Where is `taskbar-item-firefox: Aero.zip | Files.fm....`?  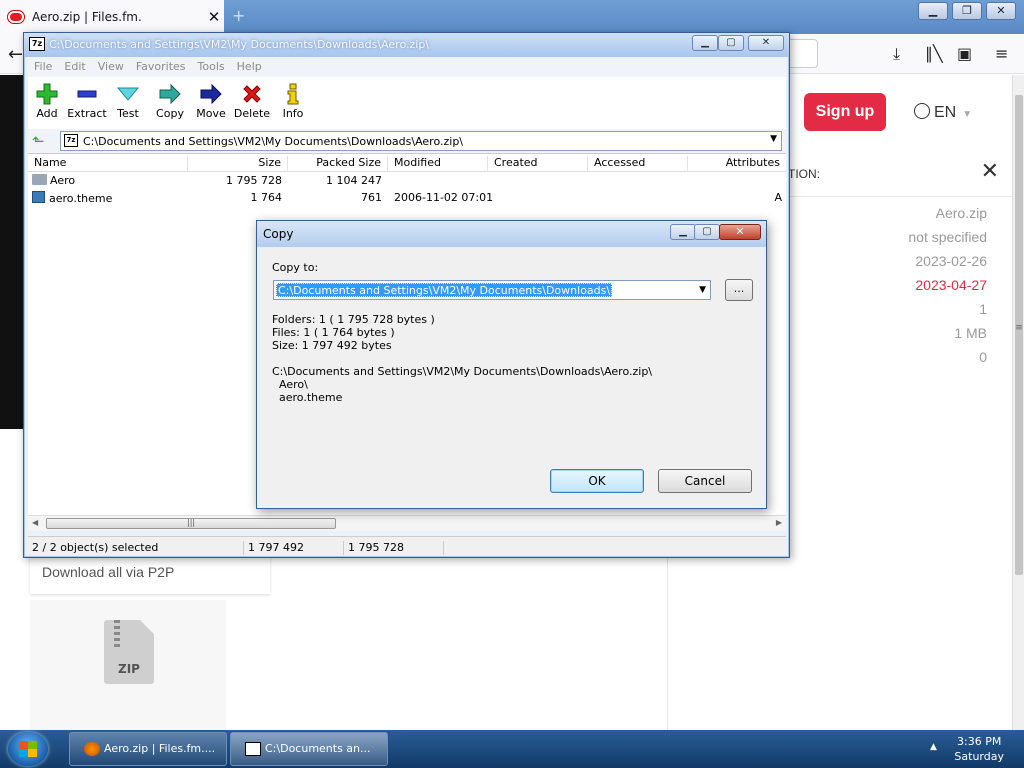
taskbar-item-firefox: Aero.zip | Files.fm.... is located at coordinates (148, 749).